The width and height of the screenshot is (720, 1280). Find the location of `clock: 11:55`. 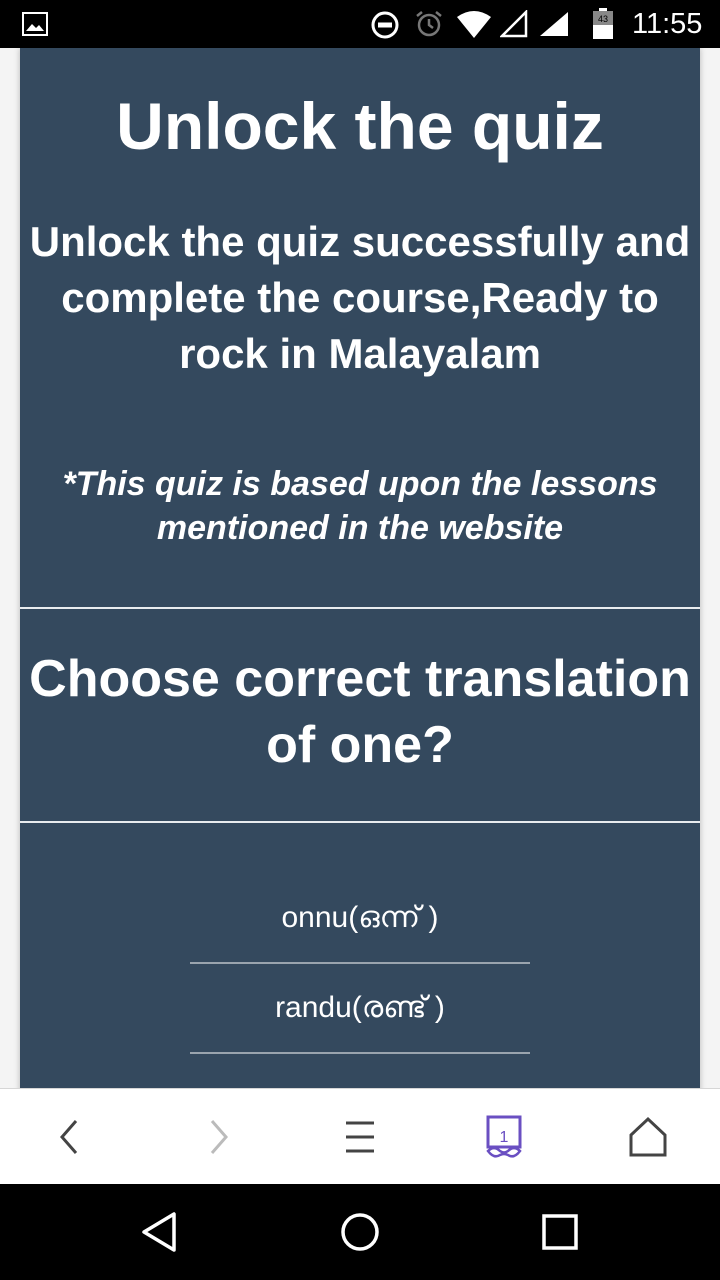

clock: 11:55 is located at coordinates (667, 24).